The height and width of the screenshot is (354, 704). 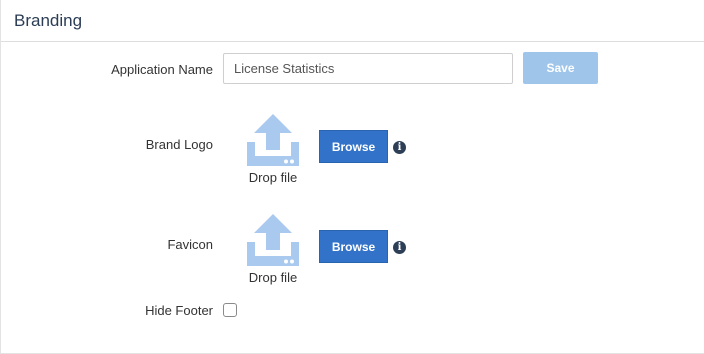 What do you see at coordinates (352, 41) in the screenshot?
I see `title-divider` at bounding box center [352, 41].